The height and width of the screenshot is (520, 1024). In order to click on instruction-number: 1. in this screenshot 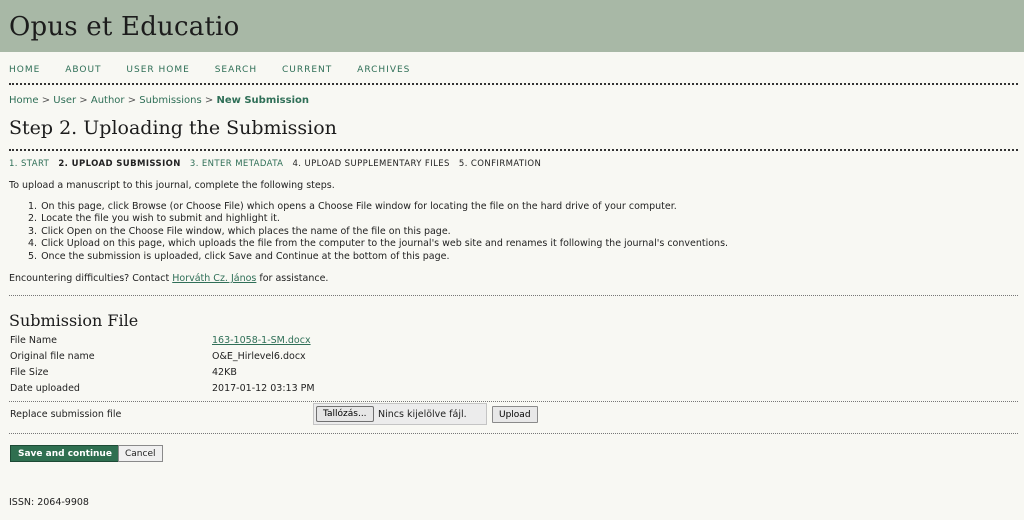, I will do `click(33, 206)`.